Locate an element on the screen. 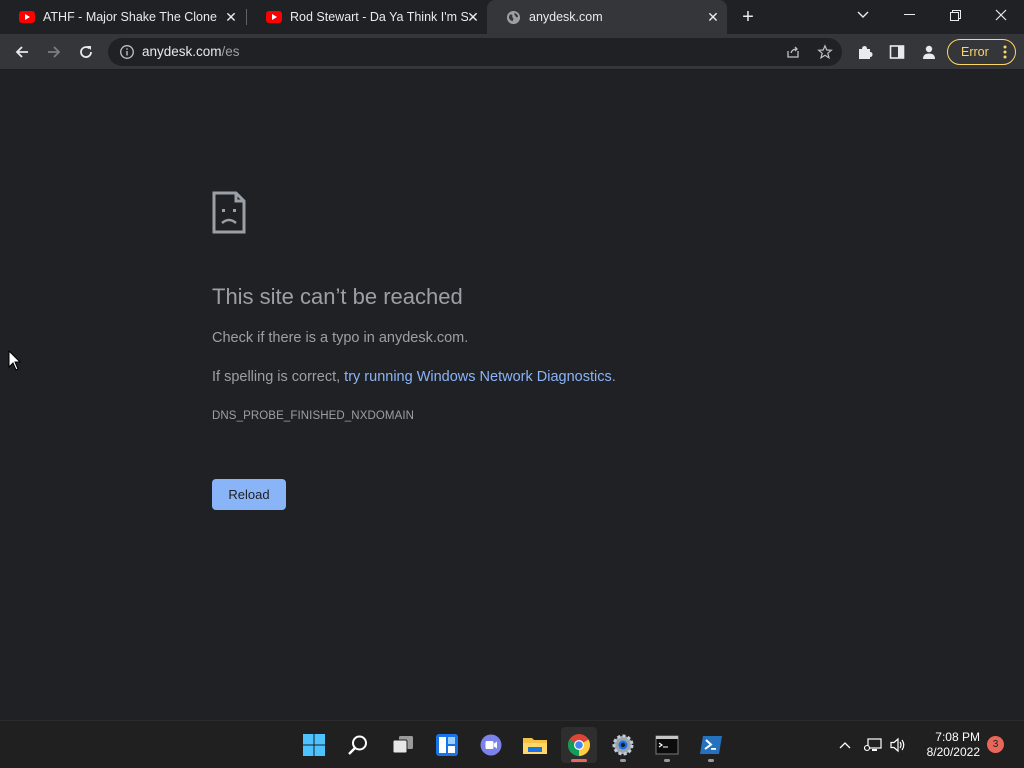 This screenshot has width=1024, height=768. tab-athf: ATHF - Major Shake The Clone - Y ✕ is located at coordinates (122, 17).